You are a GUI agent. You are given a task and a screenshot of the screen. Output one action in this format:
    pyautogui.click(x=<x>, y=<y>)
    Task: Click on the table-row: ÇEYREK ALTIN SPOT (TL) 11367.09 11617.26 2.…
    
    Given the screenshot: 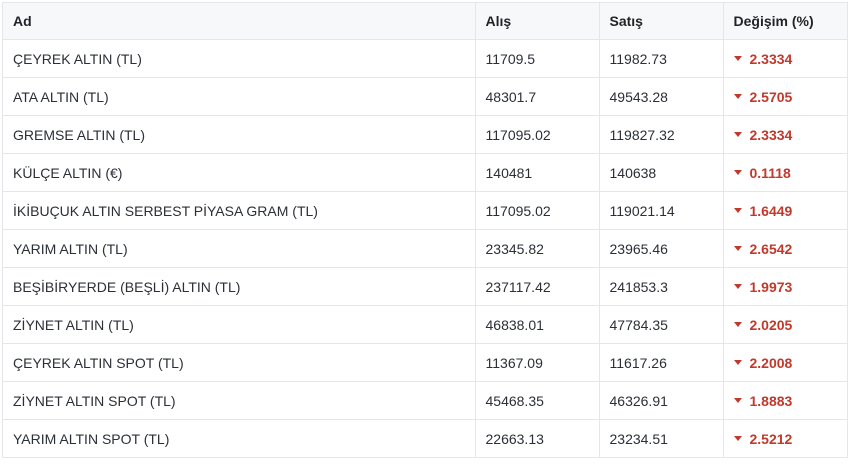 What is the action you would take?
    pyautogui.click(x=425, y=362)
    